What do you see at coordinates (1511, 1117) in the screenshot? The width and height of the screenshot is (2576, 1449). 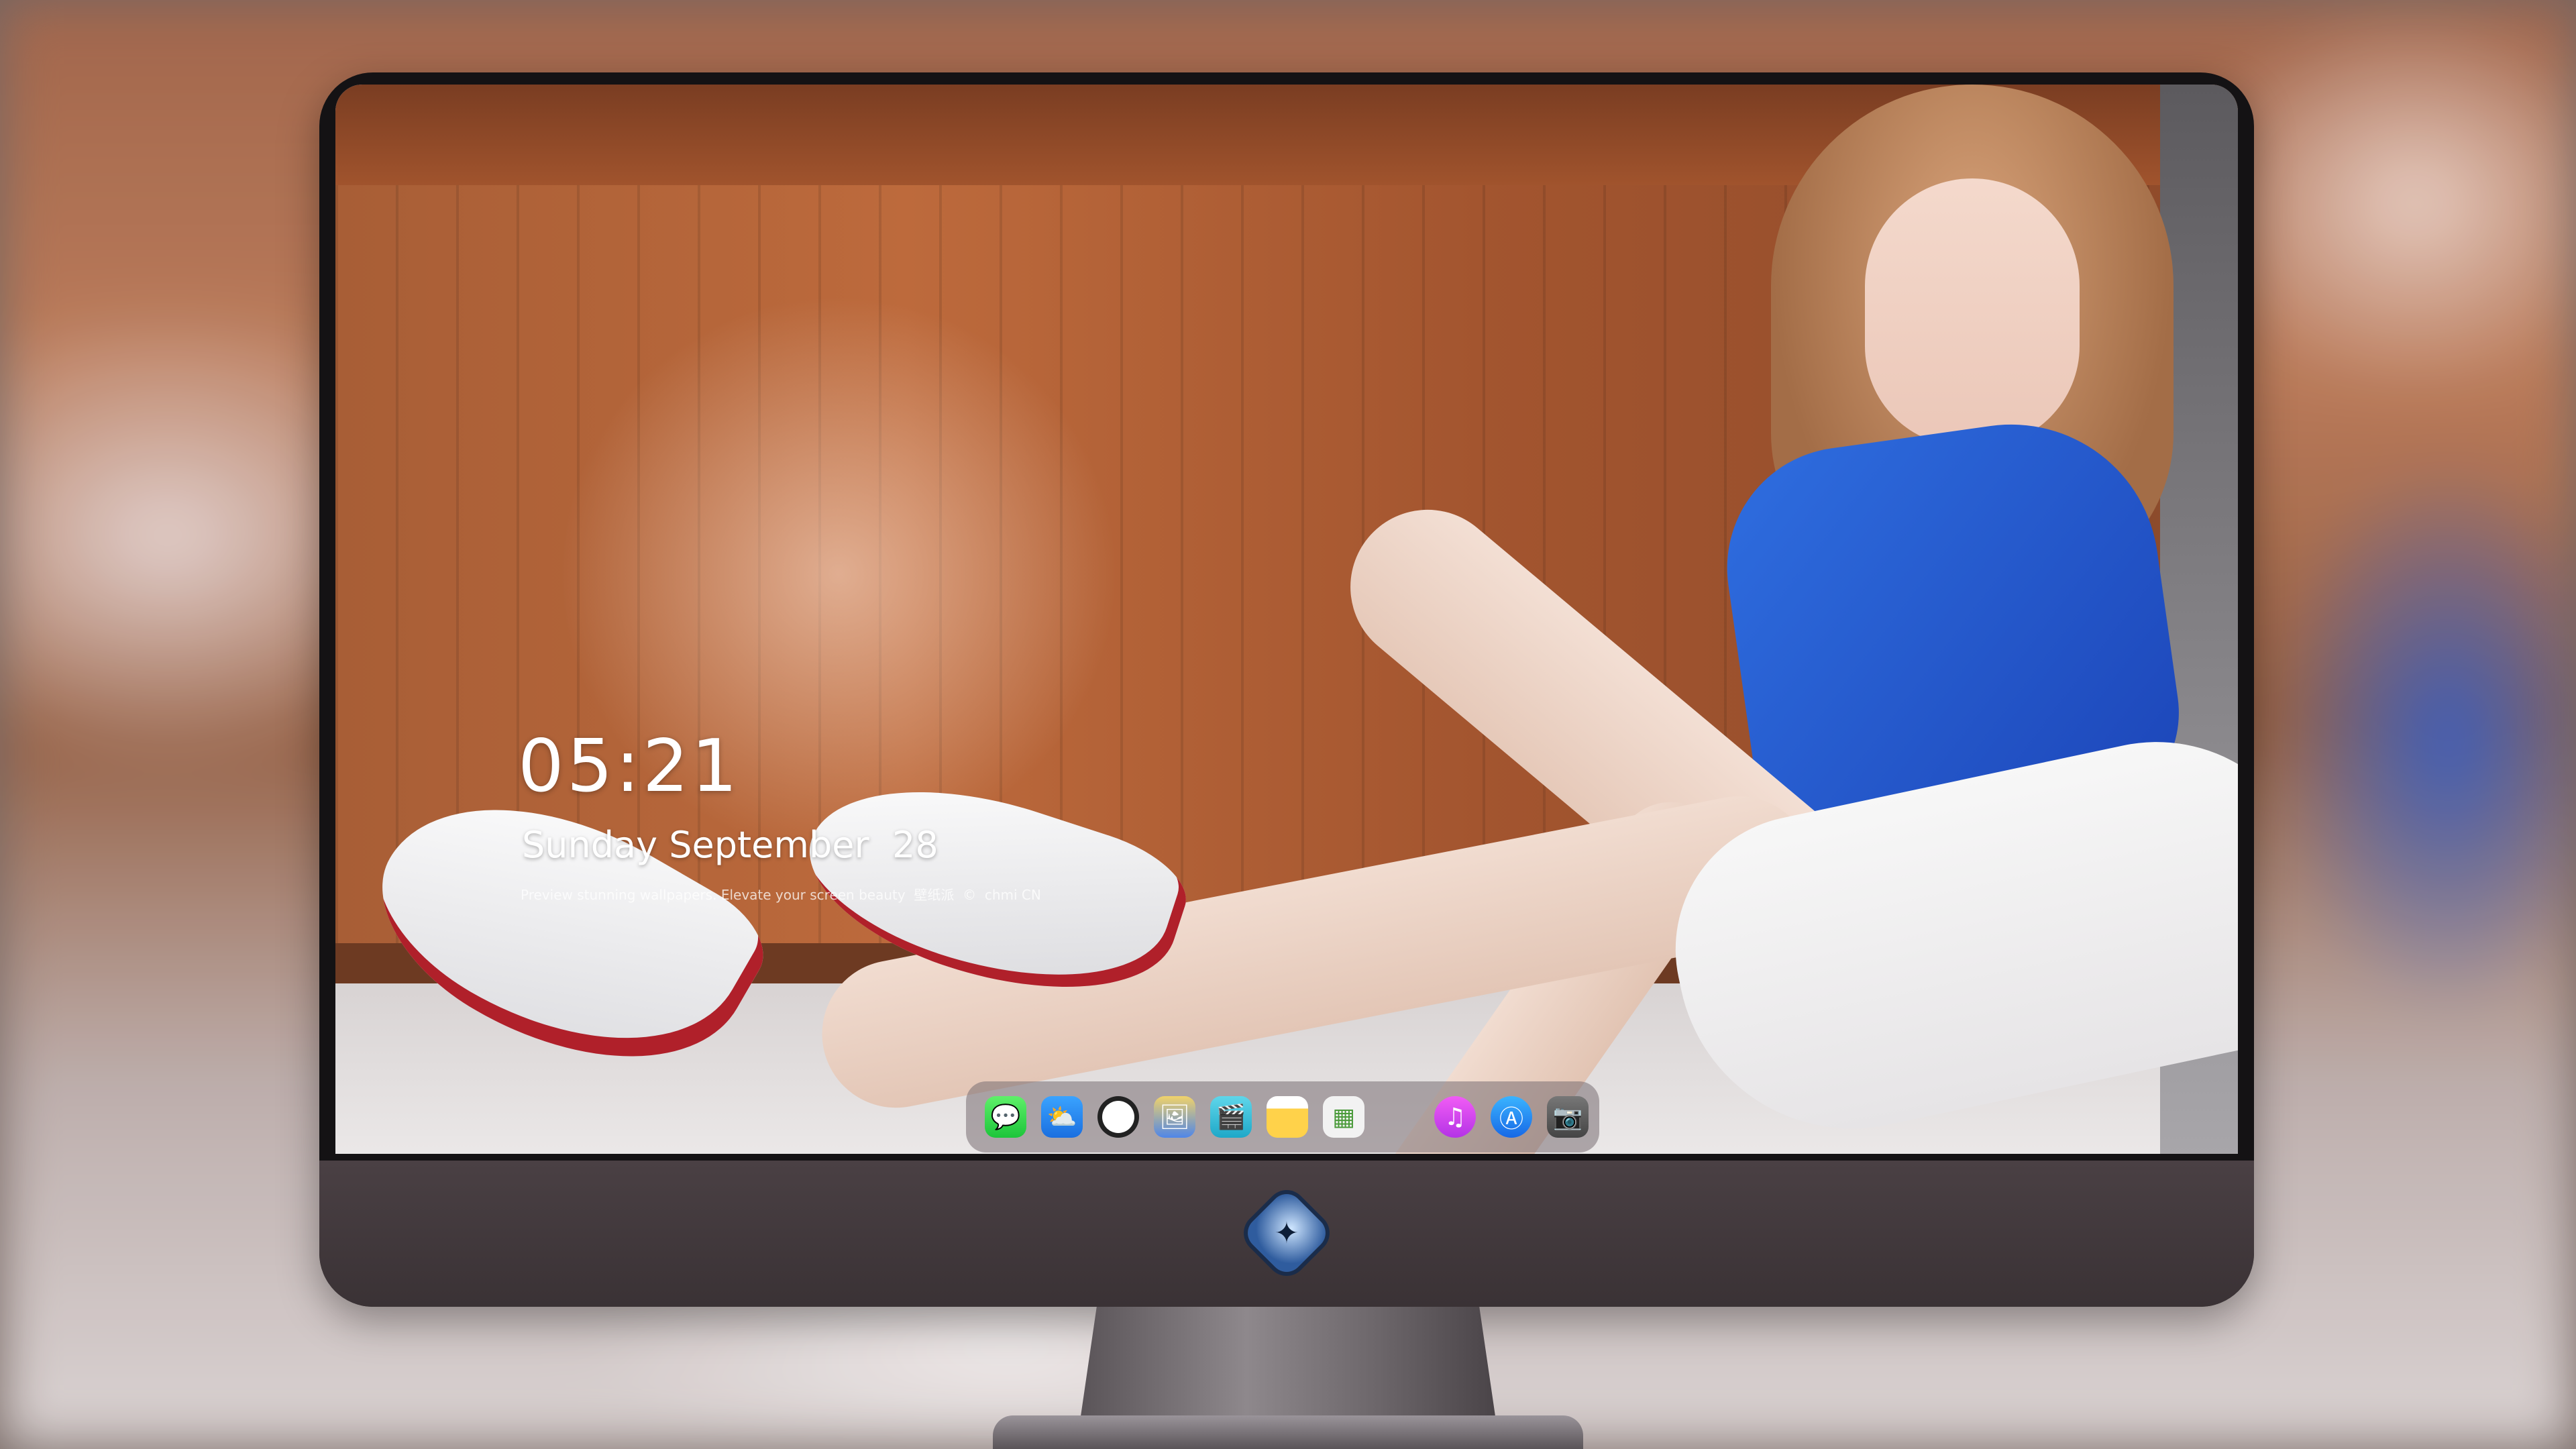 I see `app-store-icon: Ⓐ` at bounding box center [1511, 1117].